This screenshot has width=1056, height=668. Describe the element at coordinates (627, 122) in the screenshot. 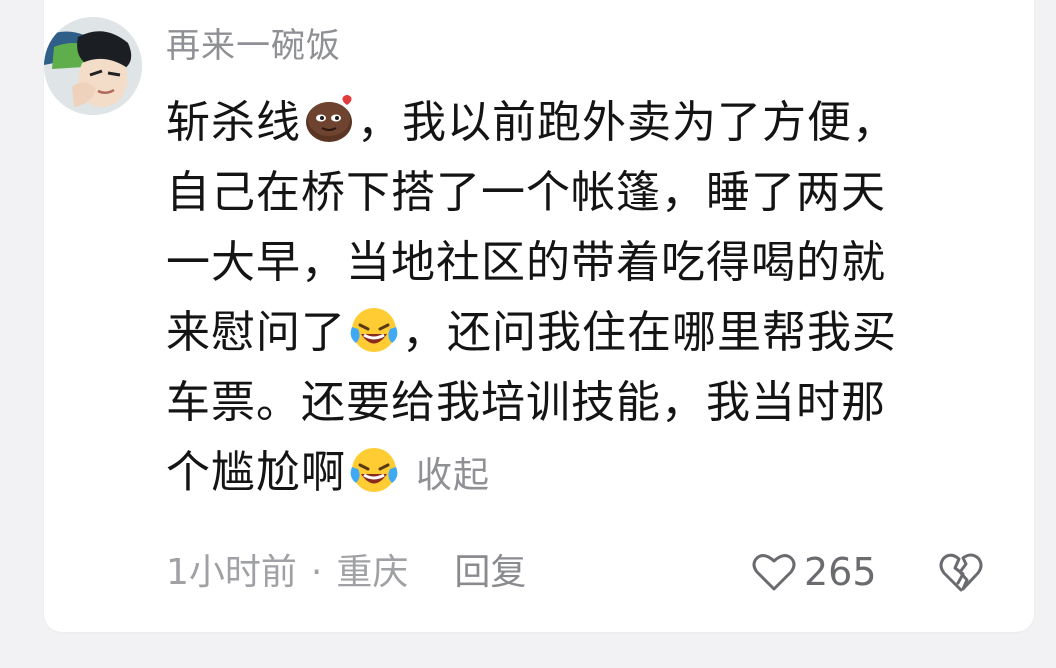

I see `comment-text: ，我以前跑外卖为了方便，` at that location.